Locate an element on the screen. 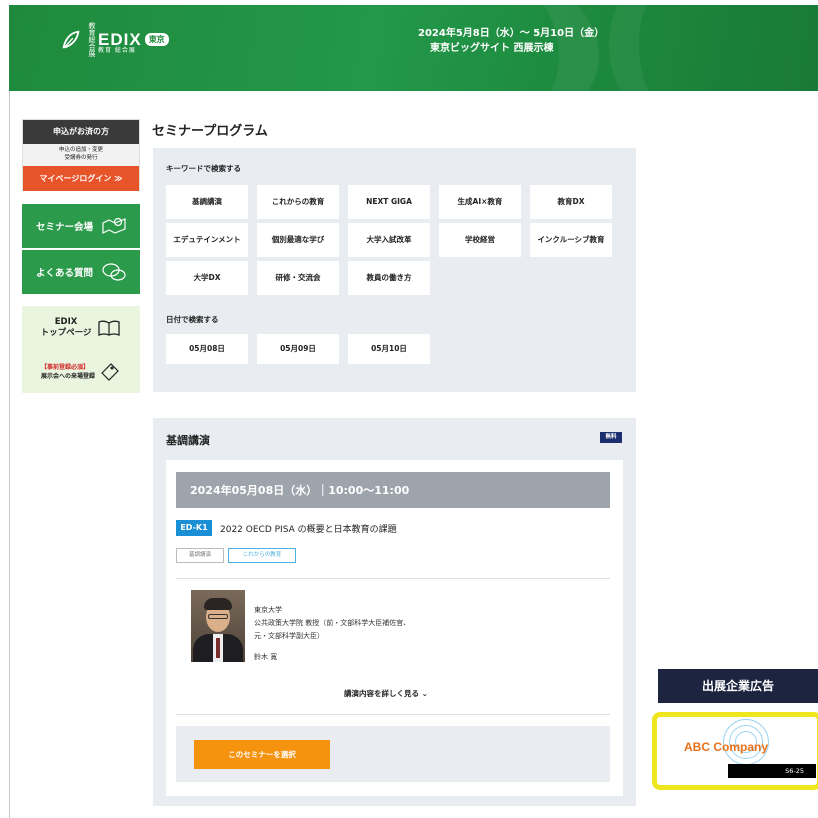 The image size is (818, 818). seminar-datetime: 2024年05月08日（水）｜10:00～11:00 is located at coordinates (393, 490).